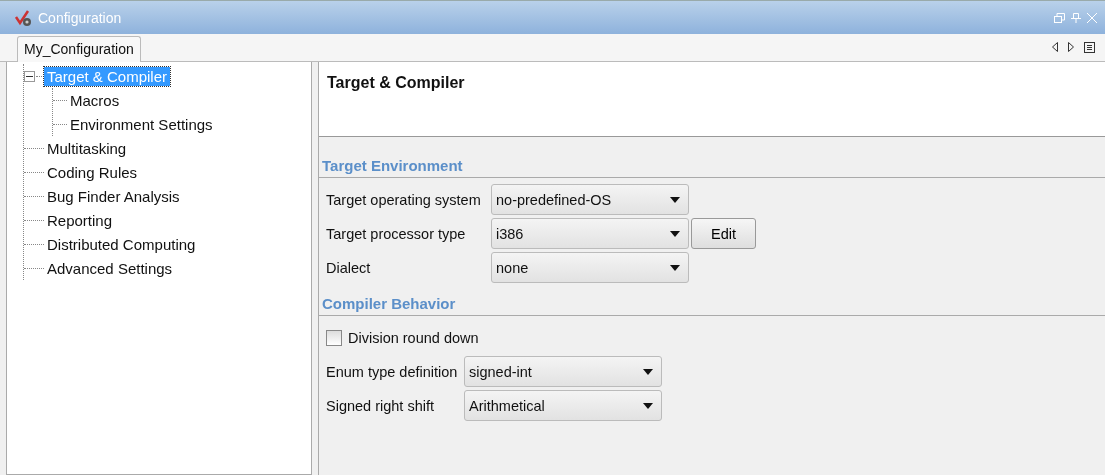 The height and width of the screenshot is (475, 1105). What do you see at coordinates (590, 267) in the screenshot?
I see `dropdown: none` at bounding box center [590, 267].